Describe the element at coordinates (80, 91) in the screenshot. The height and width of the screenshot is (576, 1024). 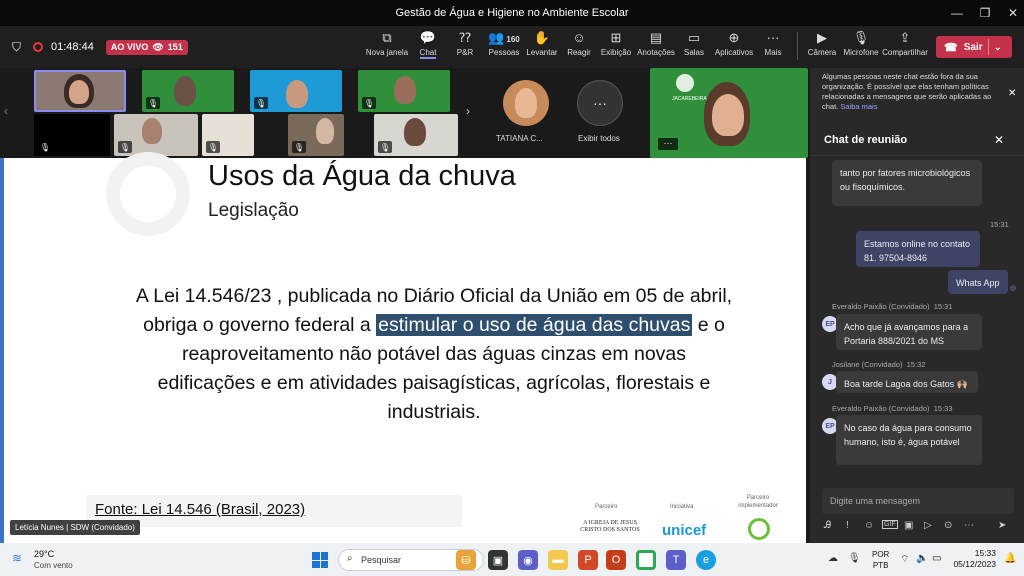
I see `participant-tile` at that location.